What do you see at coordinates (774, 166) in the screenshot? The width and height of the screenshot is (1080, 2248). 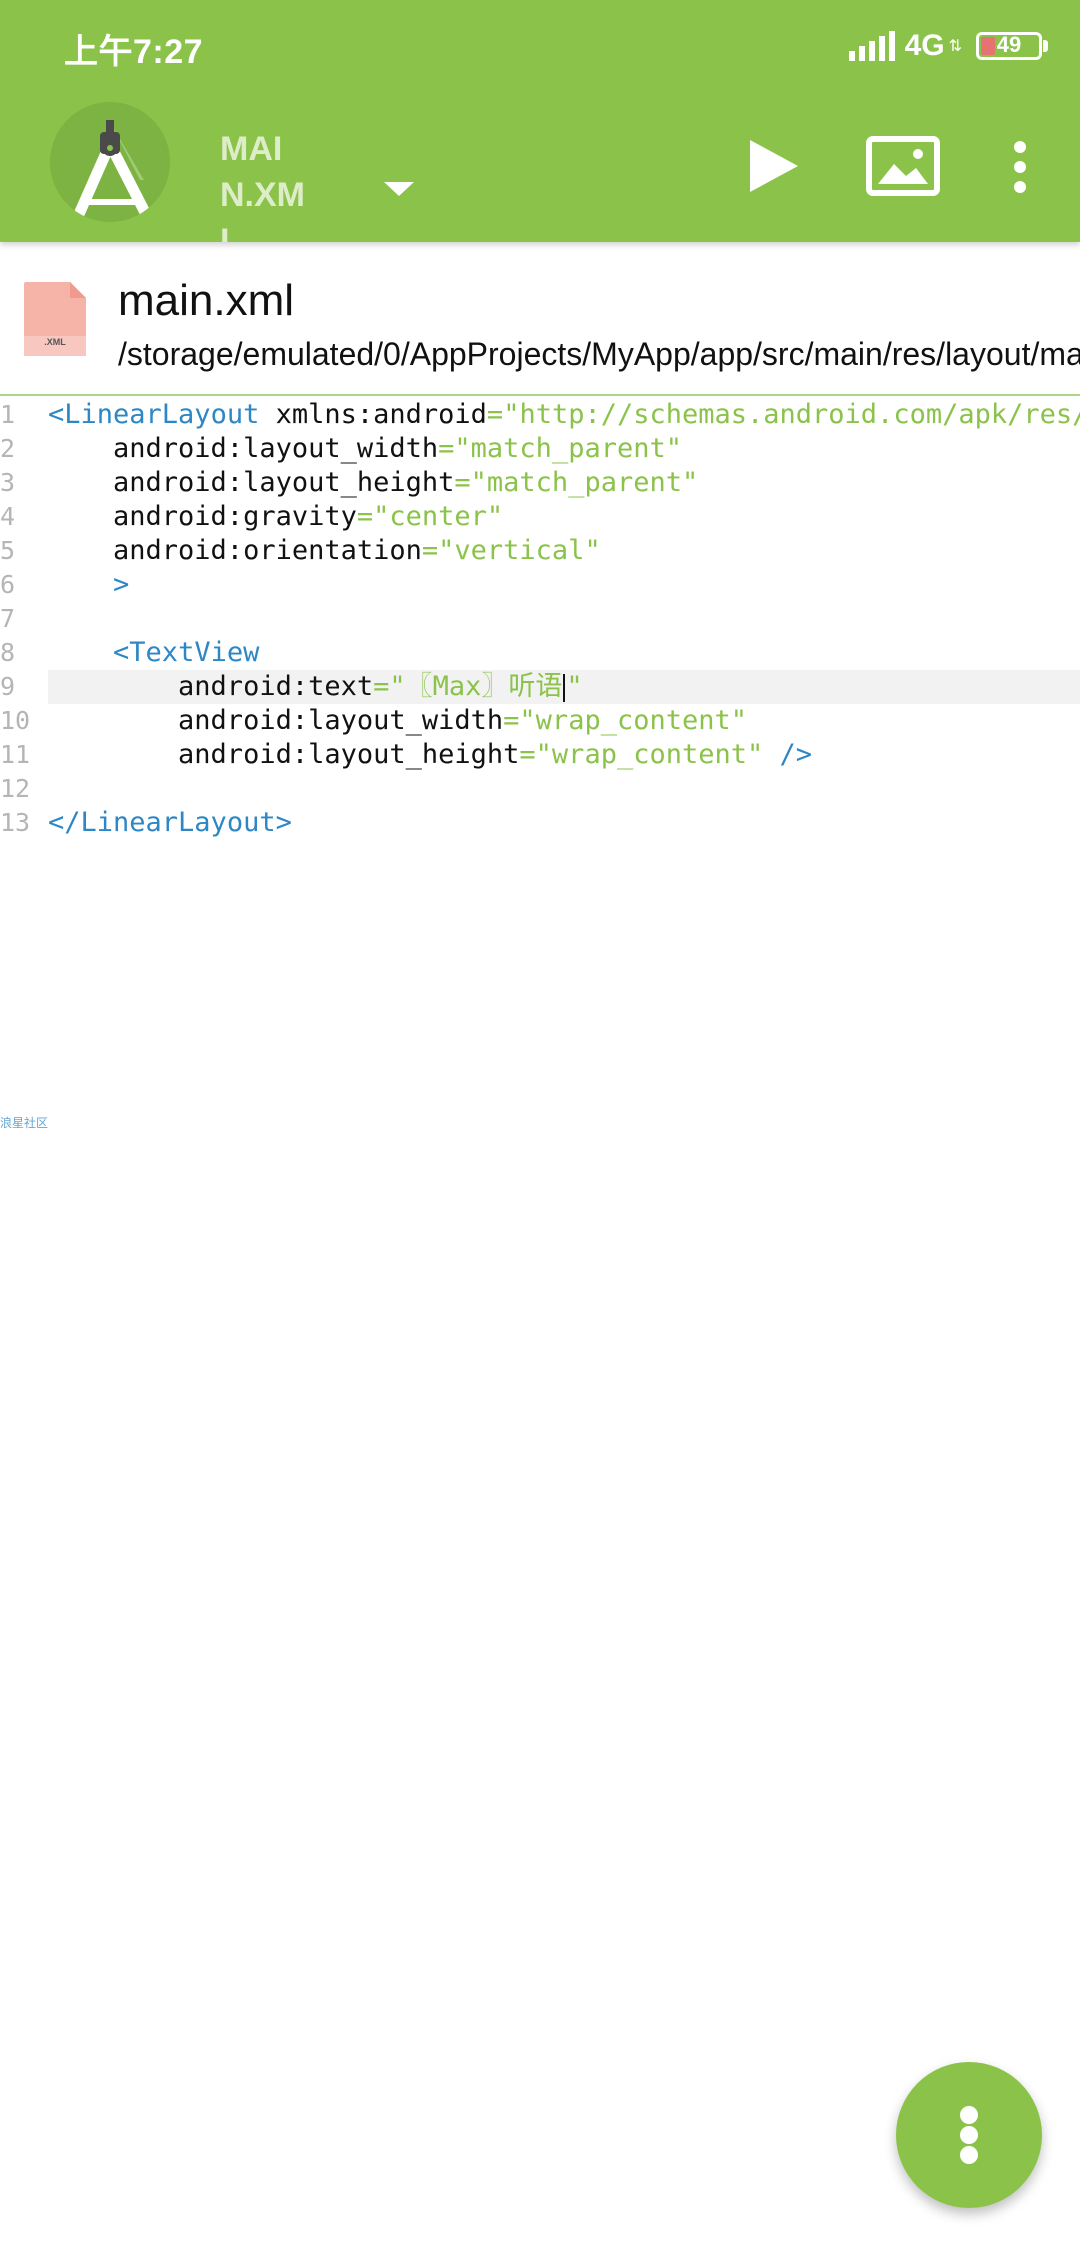 I see `play-icon` at bounding box center [774, 166].